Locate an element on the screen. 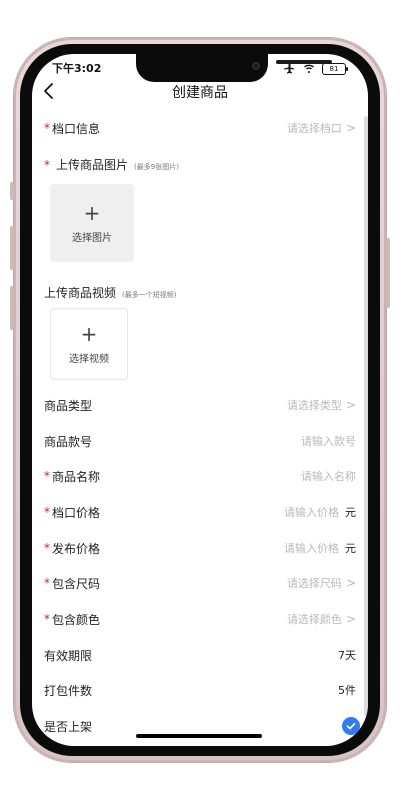  upload-video-section: 上传商品视频 (最多一个短视频) is located at coordinates (110, 292).